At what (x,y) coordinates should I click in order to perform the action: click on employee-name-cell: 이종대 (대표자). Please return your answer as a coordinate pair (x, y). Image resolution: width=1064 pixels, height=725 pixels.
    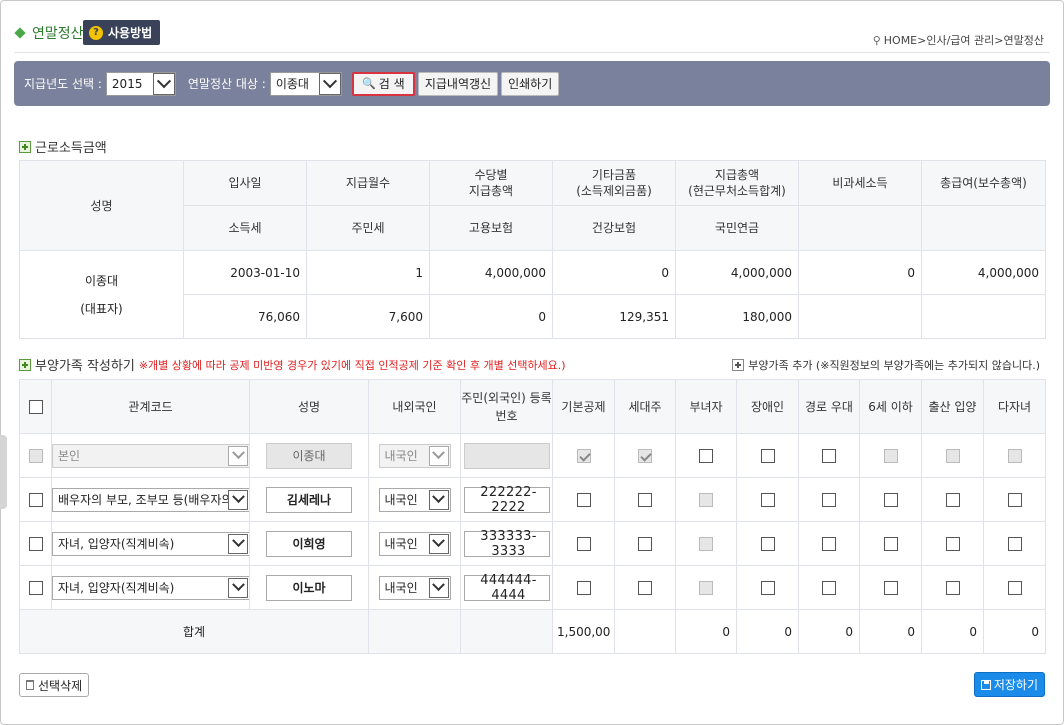
    Looking at the image, I should click on (101, 294).